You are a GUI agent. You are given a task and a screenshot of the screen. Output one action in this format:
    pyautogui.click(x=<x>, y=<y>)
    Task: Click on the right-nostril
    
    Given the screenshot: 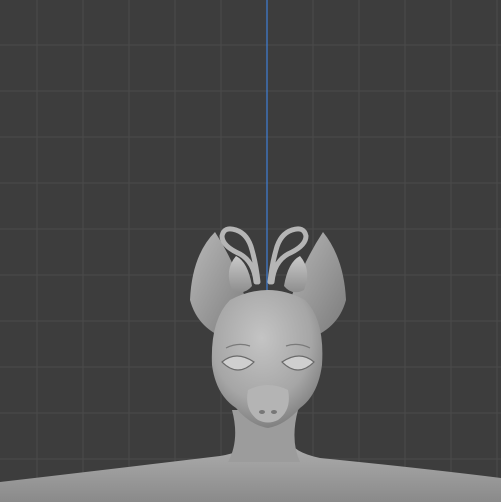 What is the action you would take?
    pyautogui.click(x=274, y=412)
    